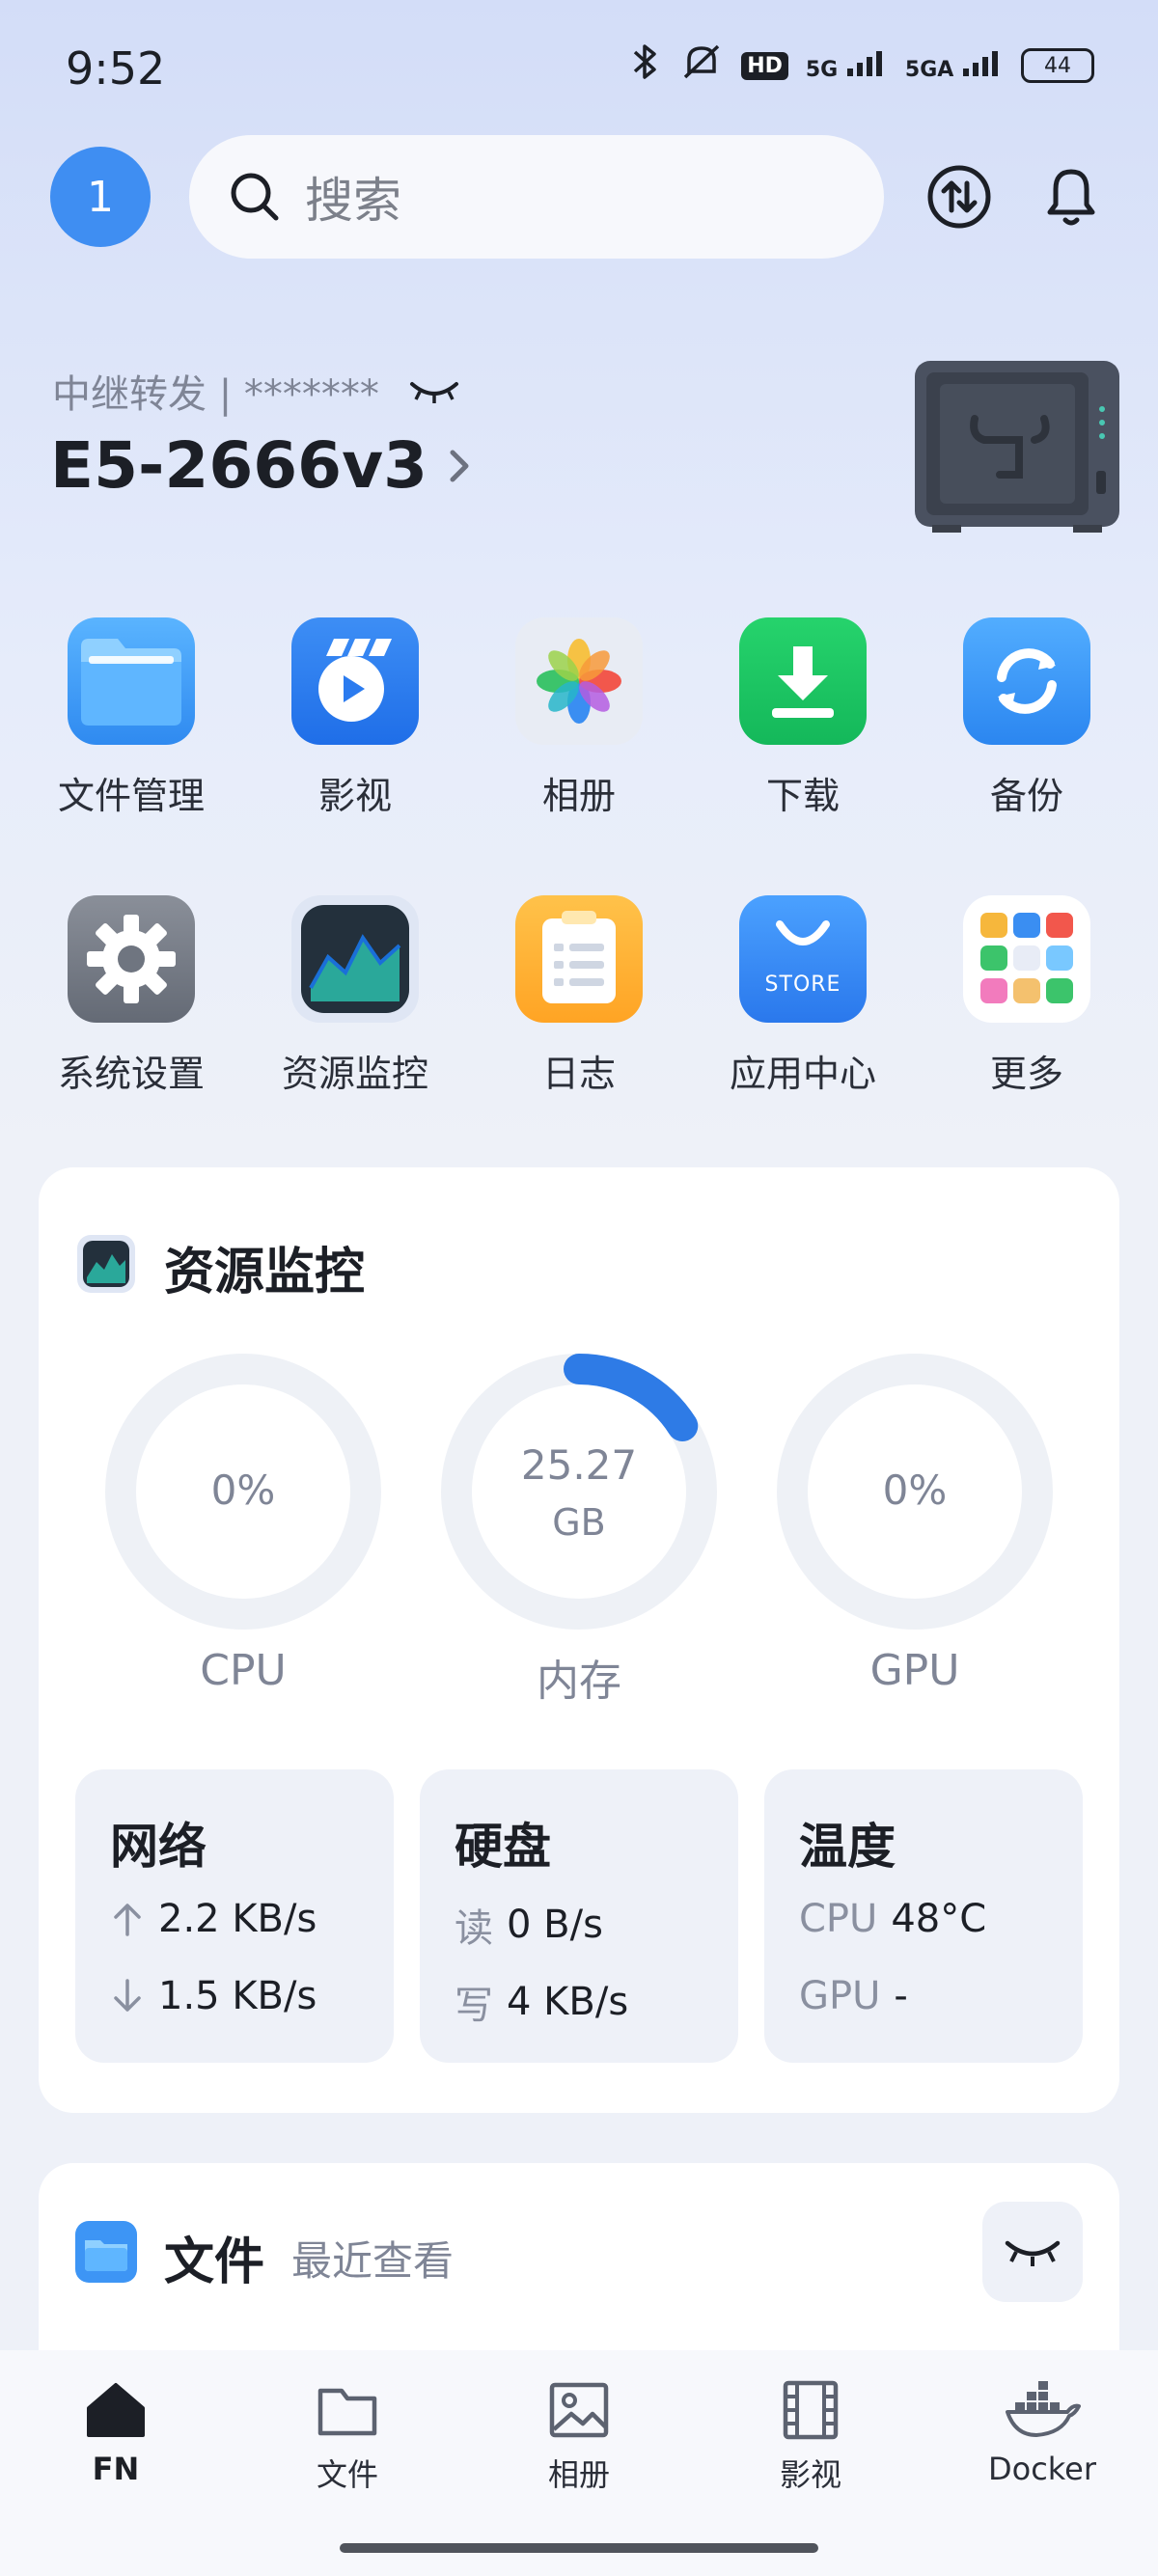 This screenshot has width=1158, height=2576. What do you see at coordinates (131, 959) in the screenshot?
I see `gear-icon` at bounding box center [131, 959].